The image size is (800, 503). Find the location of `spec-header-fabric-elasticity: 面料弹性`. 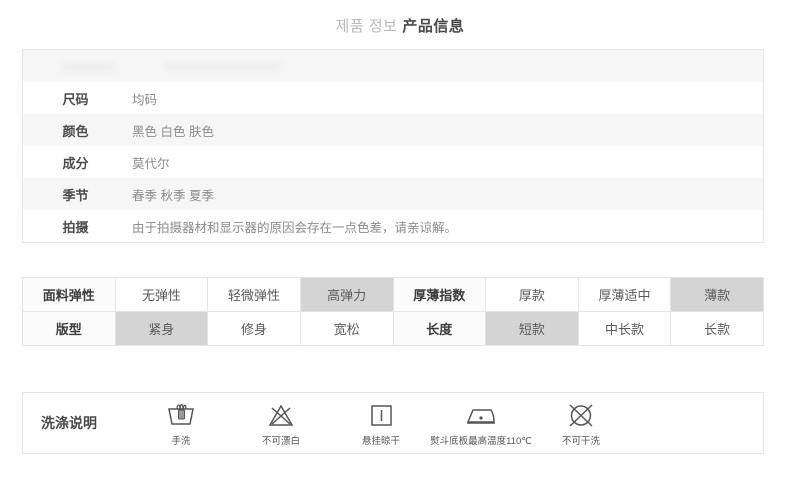

spec-header-fabric-elasticity: 面料弹性 is located at coordinates (69, 294).